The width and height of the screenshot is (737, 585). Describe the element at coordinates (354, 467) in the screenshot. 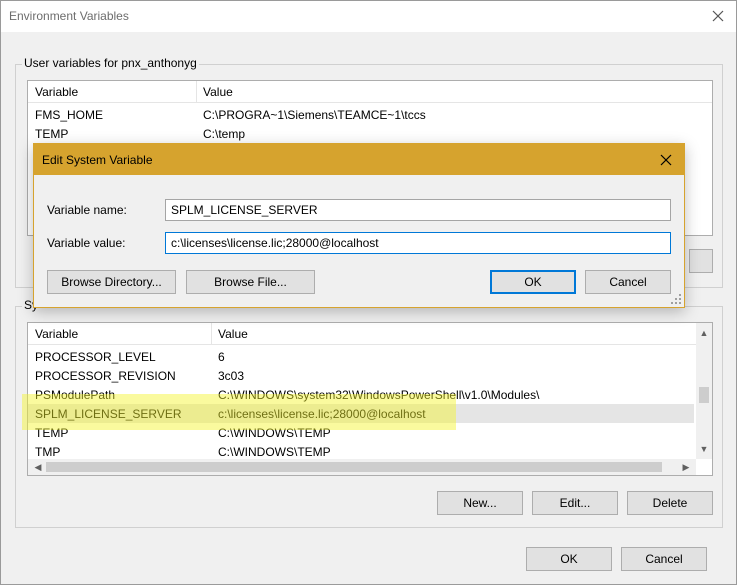

I see `horizontal-scroll-thumb` at that location.